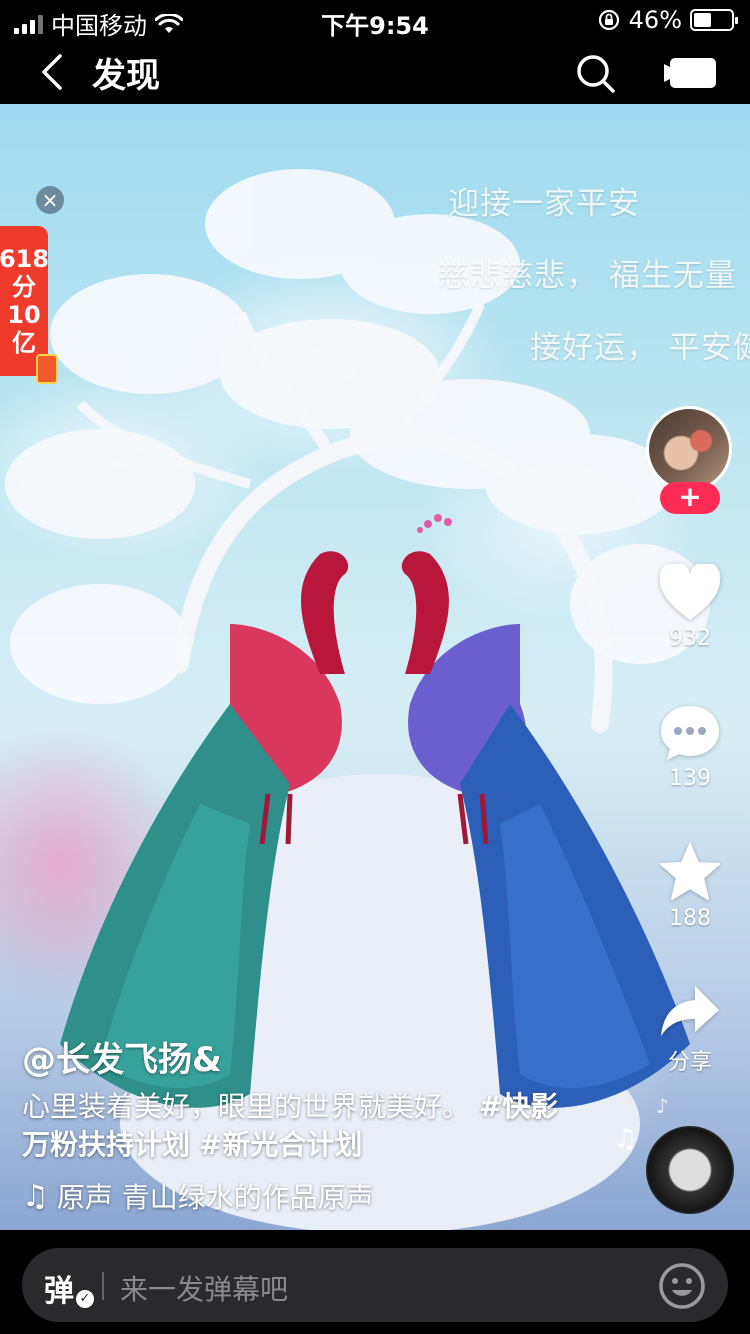 The image size is (750, 1334). I want to click on battery-icon, so click(714, 20).